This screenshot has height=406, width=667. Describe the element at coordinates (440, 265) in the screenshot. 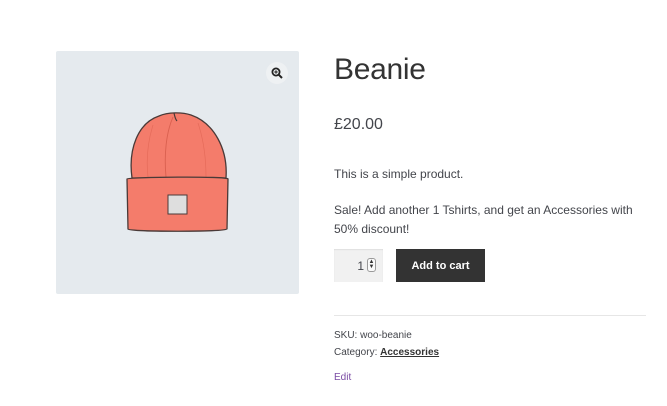

I see `add-to-cart-button: Add to cart` at that location.